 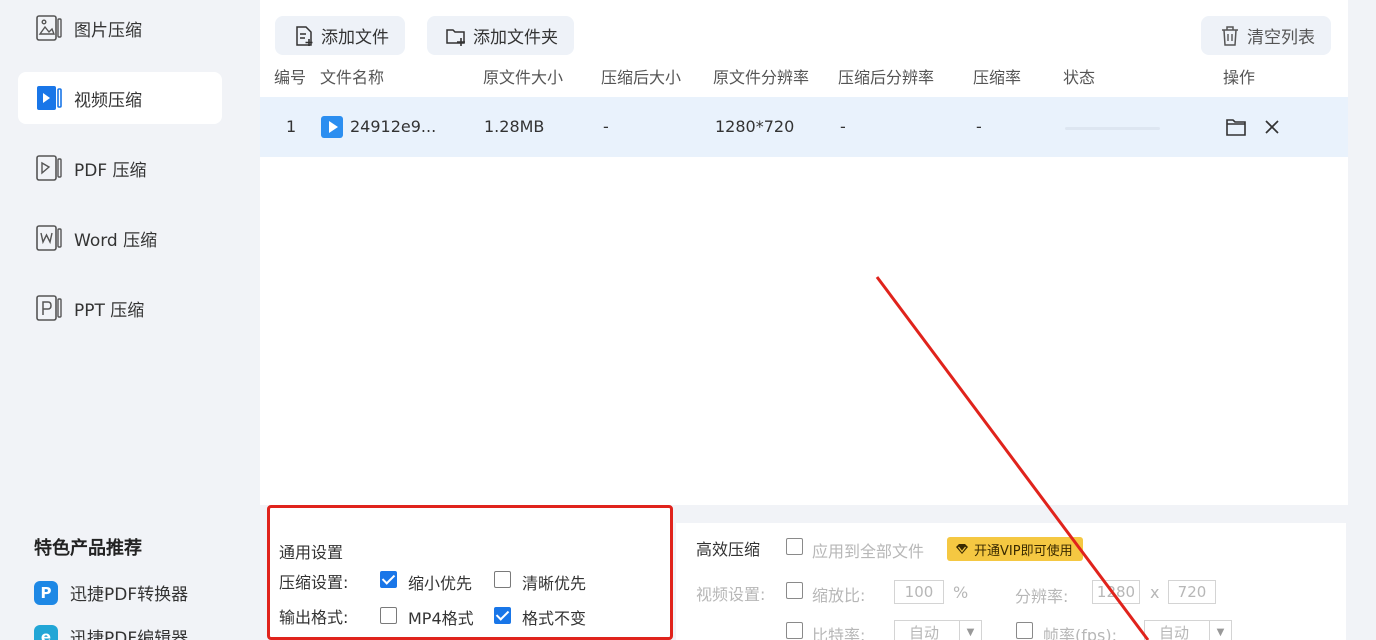 I want to click on status-progress-bar, so click(x=1112, y=128).